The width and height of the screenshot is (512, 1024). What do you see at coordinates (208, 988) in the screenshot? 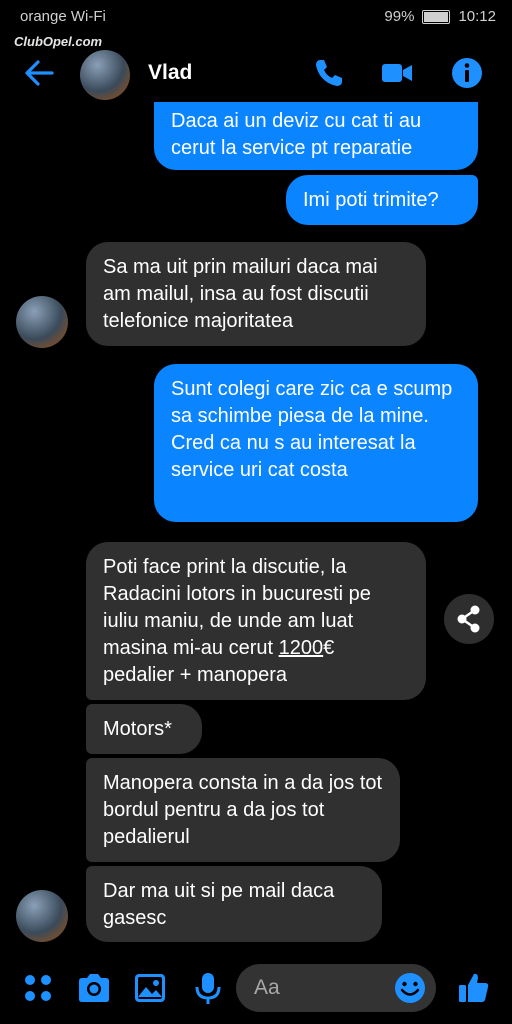
I see `mic-icon` at bounding box center [208, 988].